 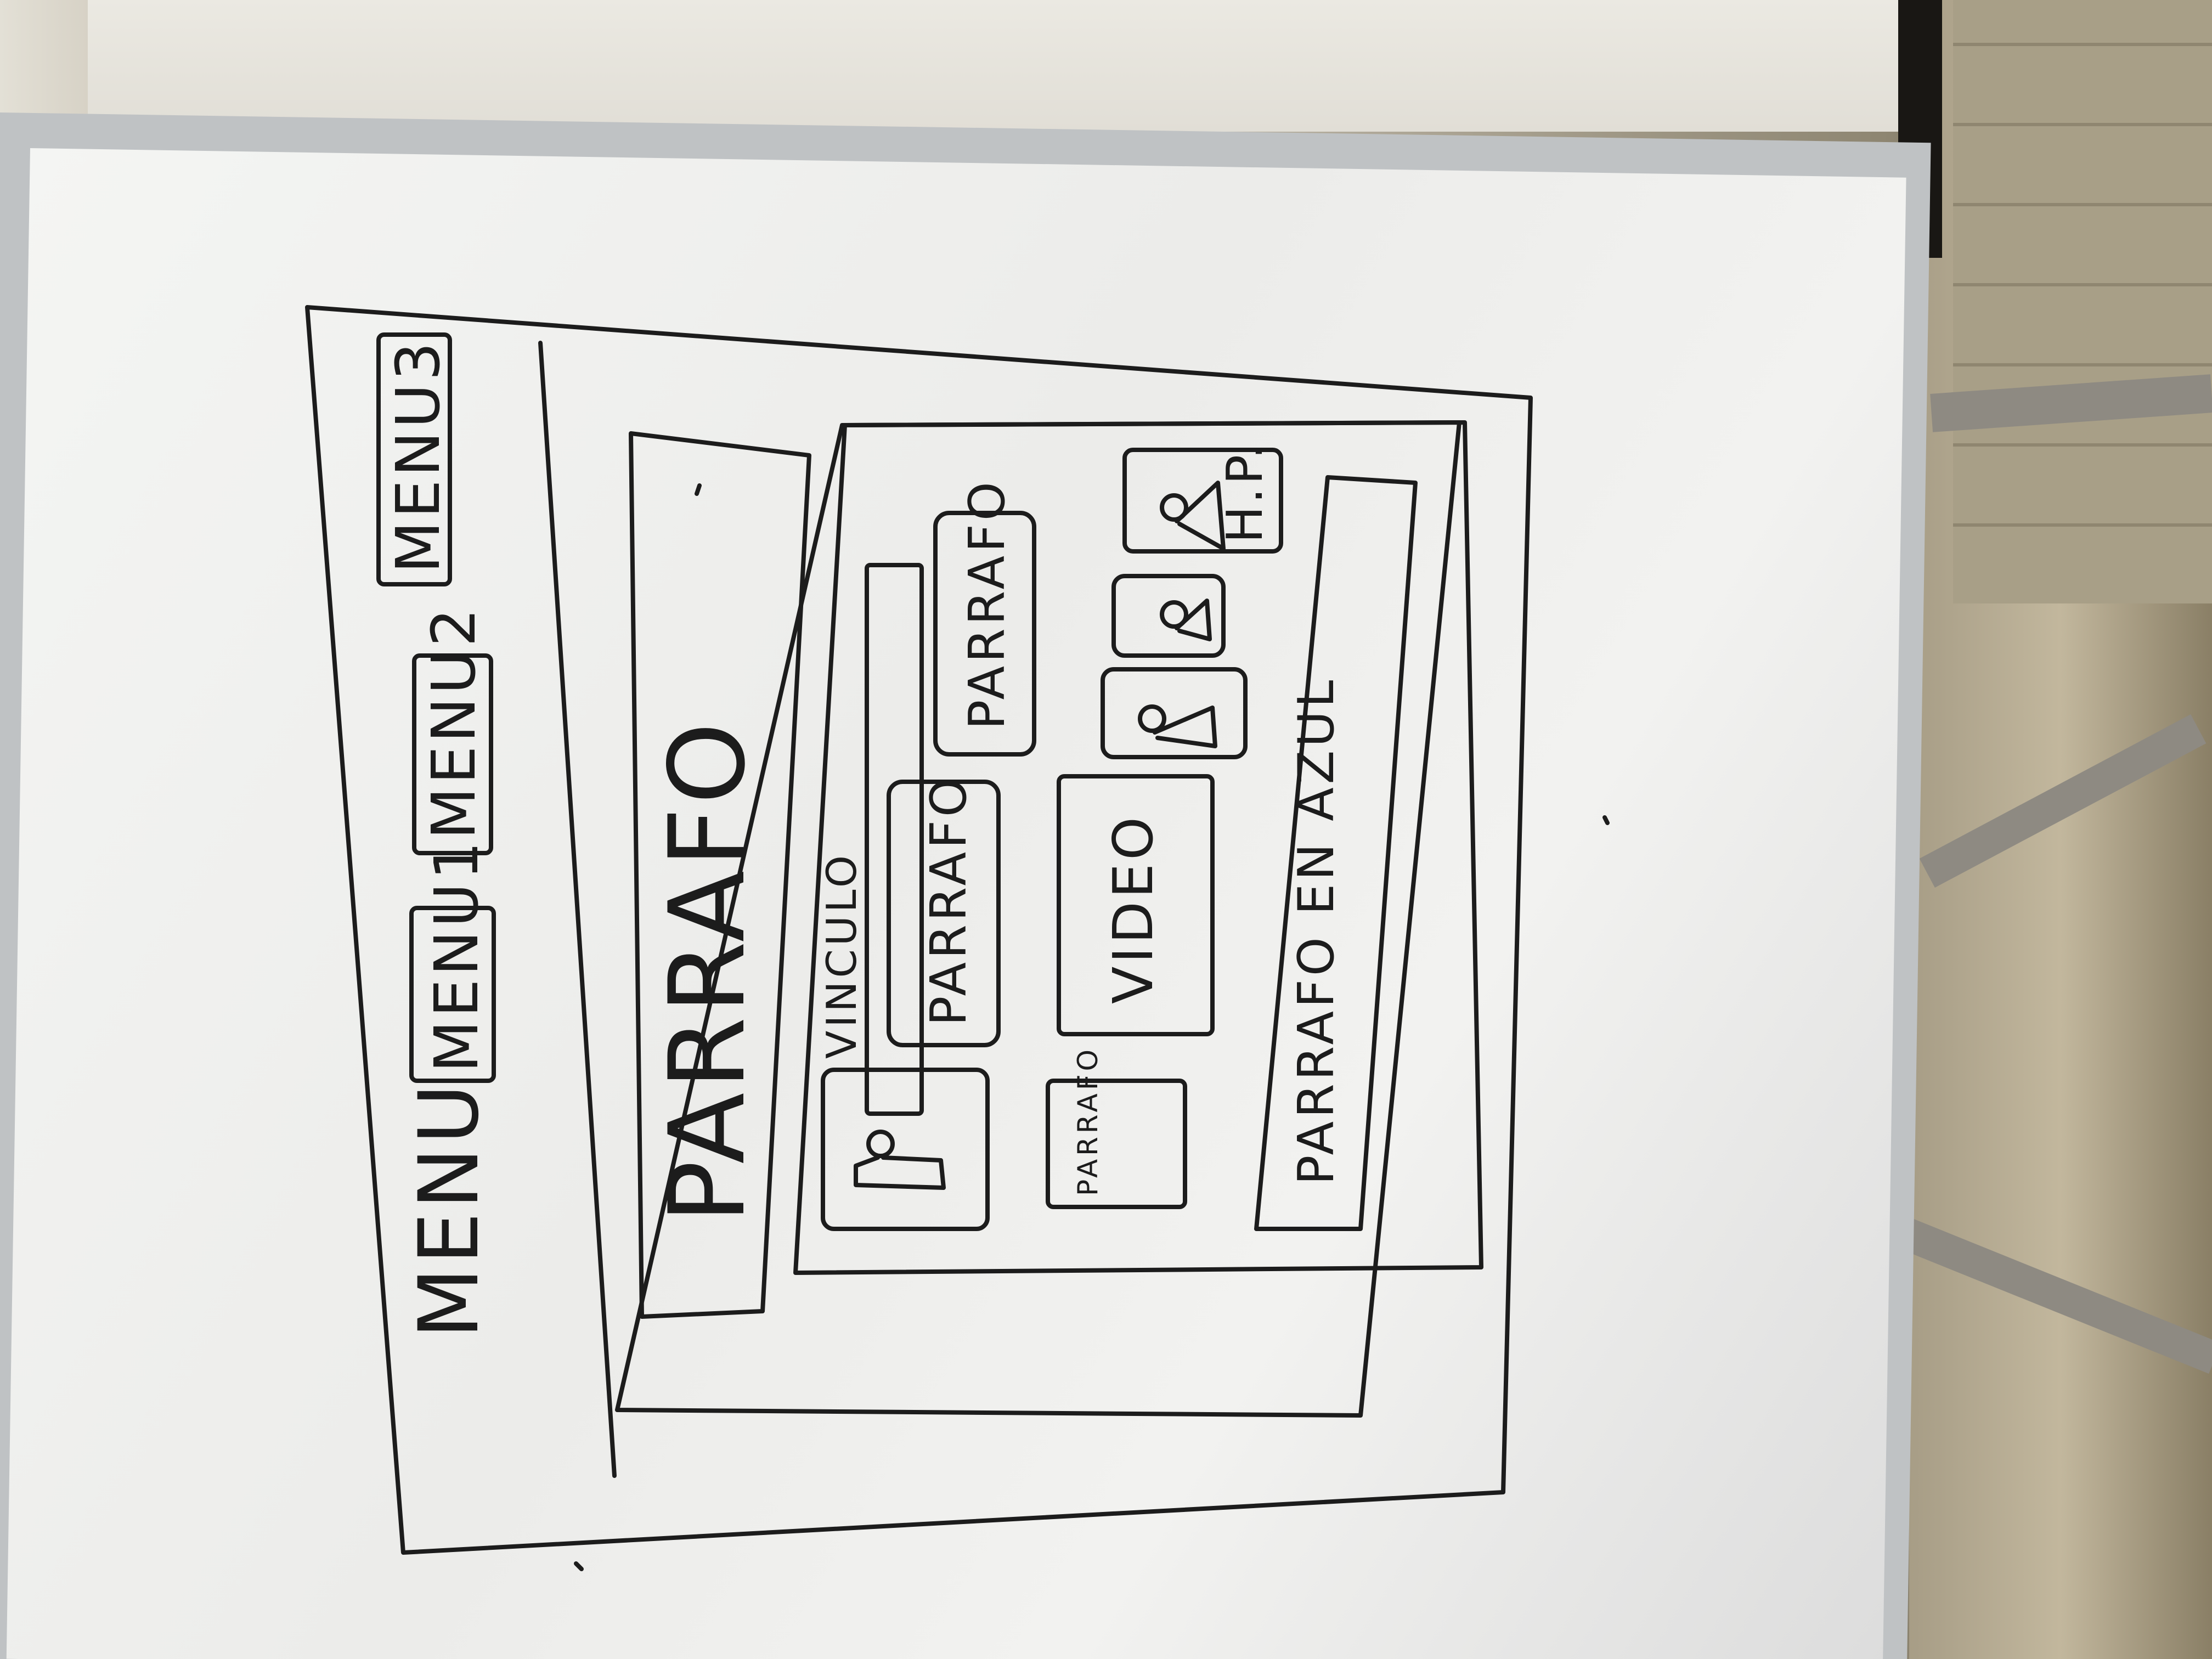 I want to click on hero-label: PARRAFO, so click(x=708, y=971).